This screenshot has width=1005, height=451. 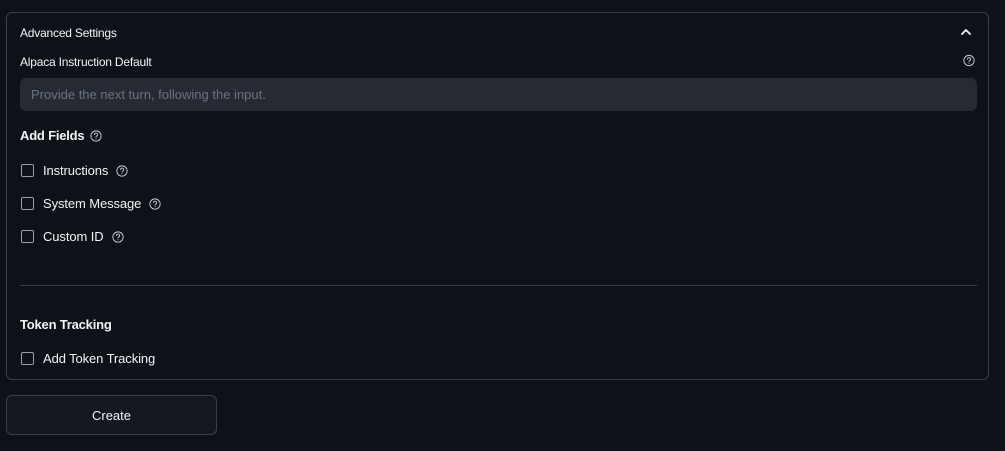 I want to click on chevron-up-icon, so click(x=966, y=31).